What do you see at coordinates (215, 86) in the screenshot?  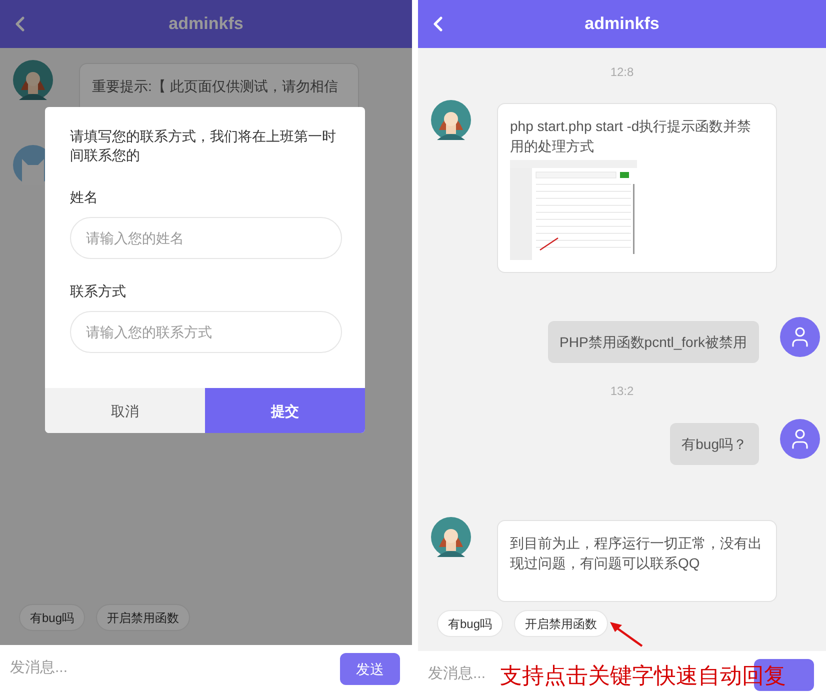 I see `message-text: 重要提示:【 此页面仅供测试，请勿相信` at bounding box center [215, 86].